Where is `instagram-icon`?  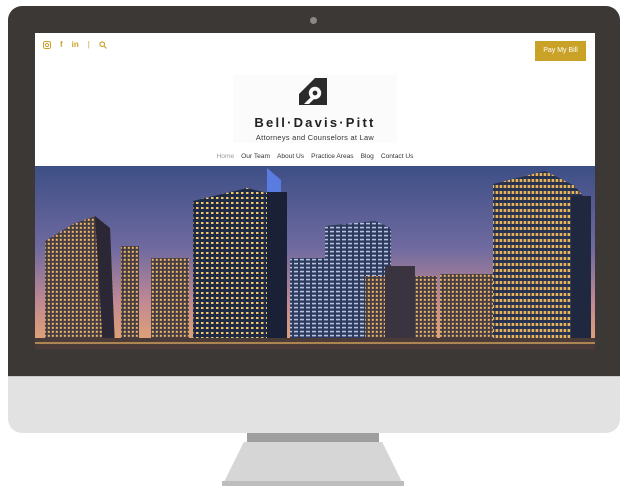 instagram-icon is located at coordinates (47, 44).